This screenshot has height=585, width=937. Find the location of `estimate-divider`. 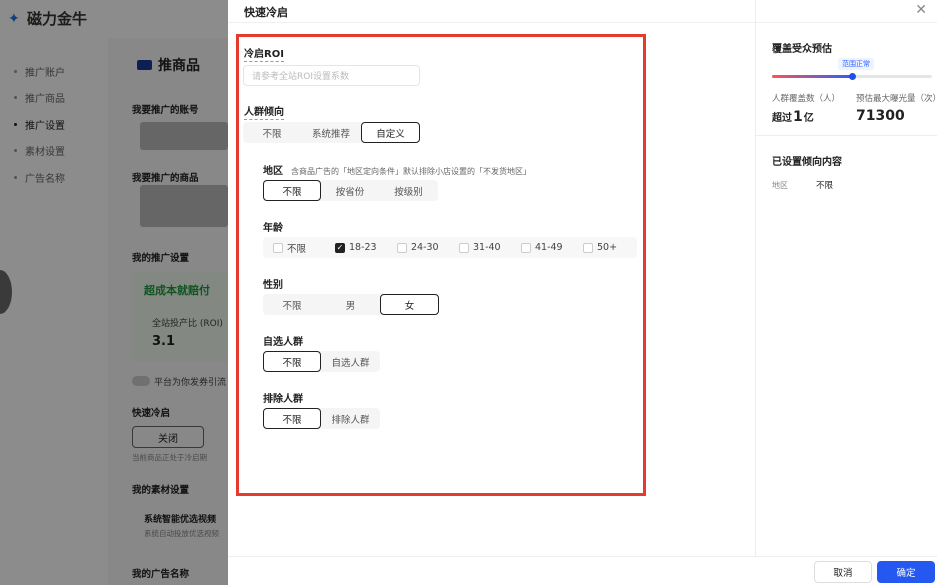

estimate-divider is located at coordinates (846, 135).